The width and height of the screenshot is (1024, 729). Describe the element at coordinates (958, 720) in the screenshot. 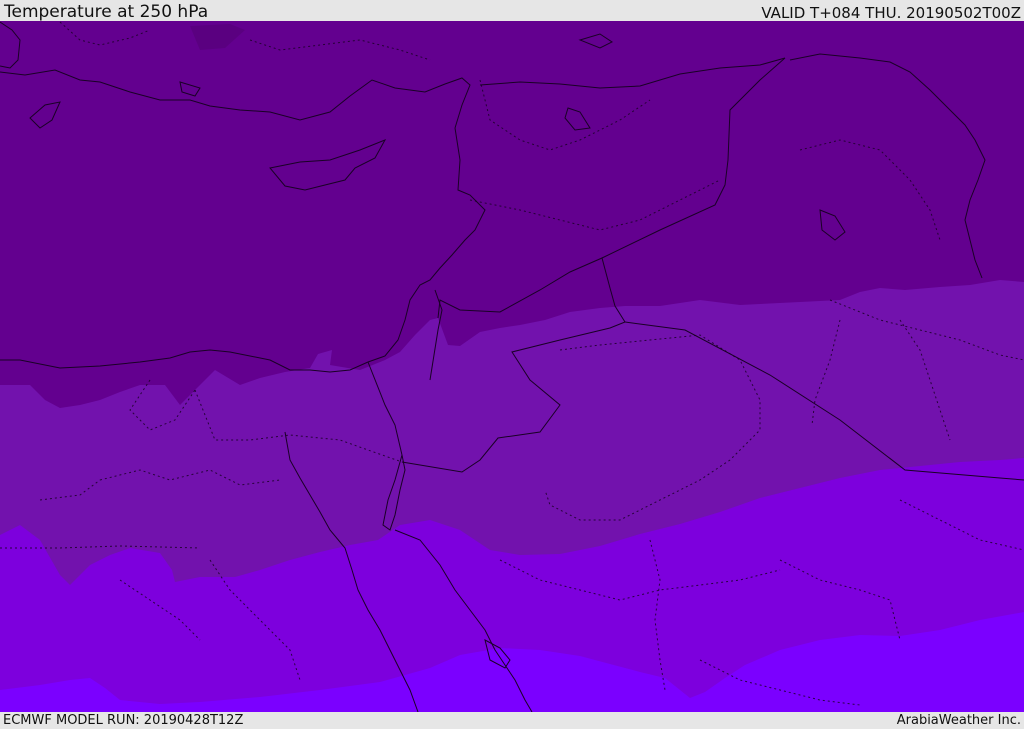

I see `credit-label: ArabiaWeather Inc.` at that location.